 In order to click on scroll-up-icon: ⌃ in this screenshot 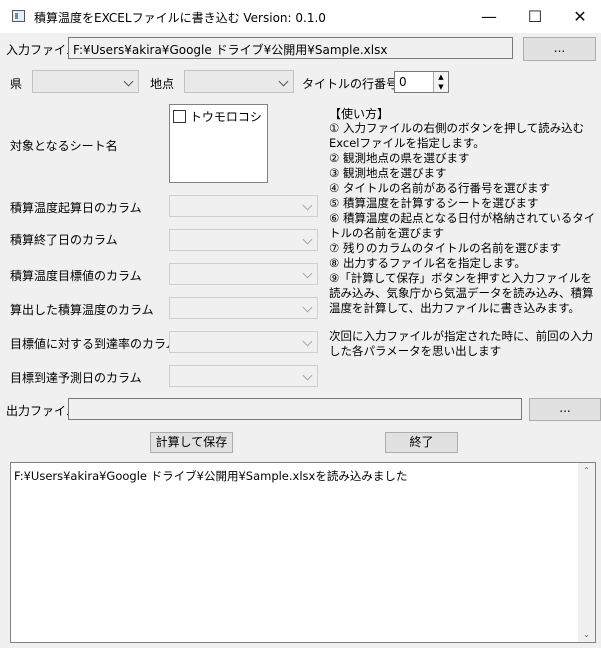, I will do `click(586, 470)`.